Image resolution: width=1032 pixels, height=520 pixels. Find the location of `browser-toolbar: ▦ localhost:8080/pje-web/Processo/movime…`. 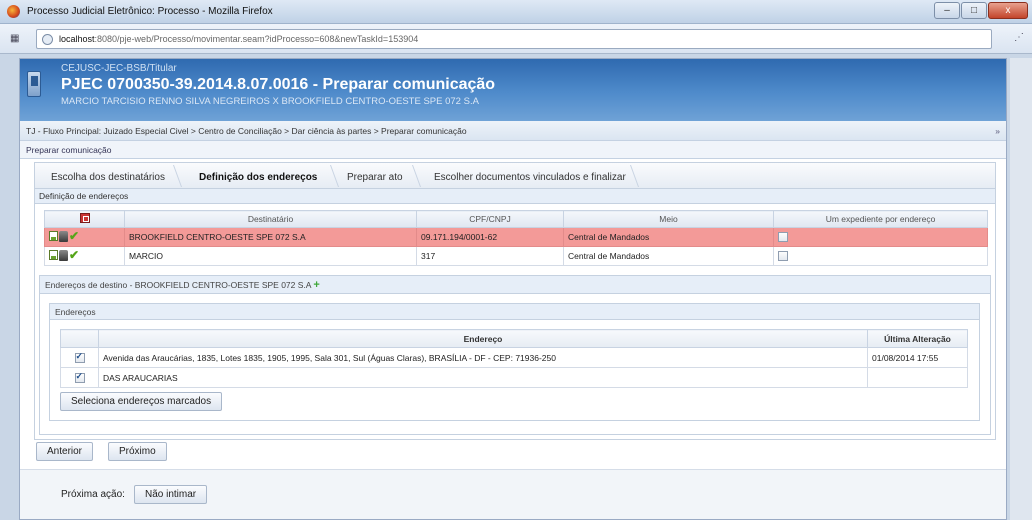

browser-toolbar: ▦ localhost:8080/pje-web/Processo/movime… is located at coordinates (516, 39).